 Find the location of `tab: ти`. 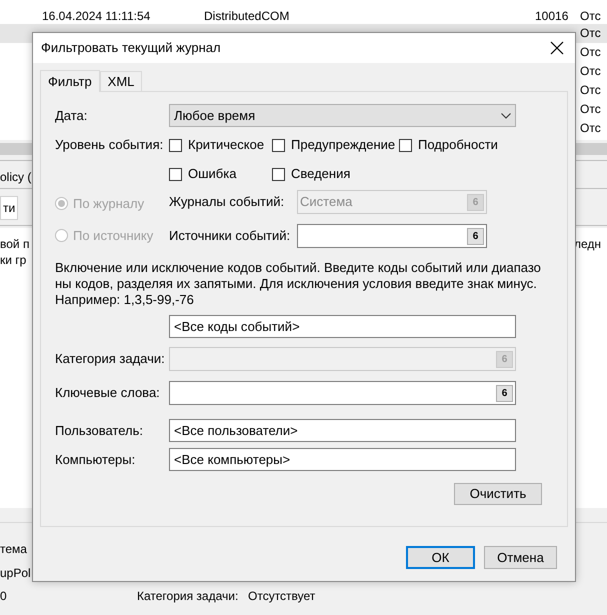

tab: ти is located at coordinates (9, 208).